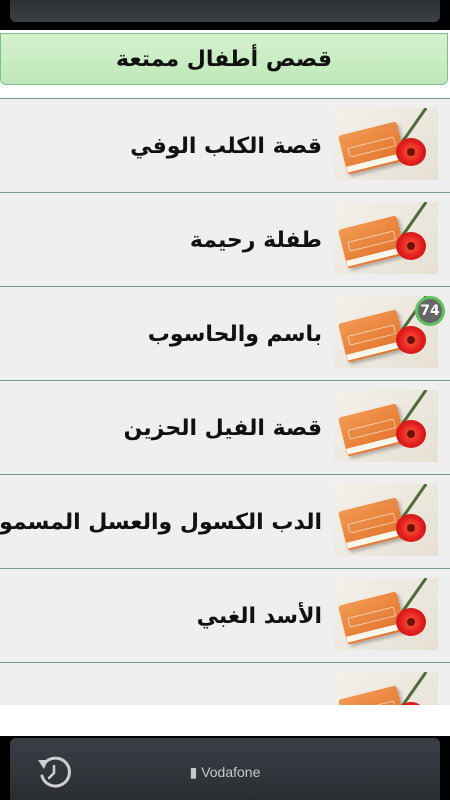 The width and height of the screenshot is (450, 800). I want to click on carrier-label: ▮ Vodafone, so click(225, 772).